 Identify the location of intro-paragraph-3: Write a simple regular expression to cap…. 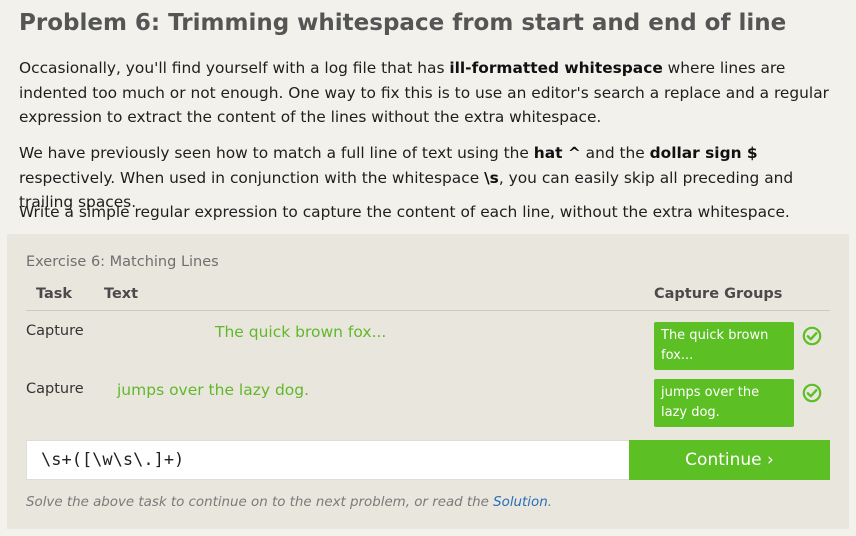
(404, 212).